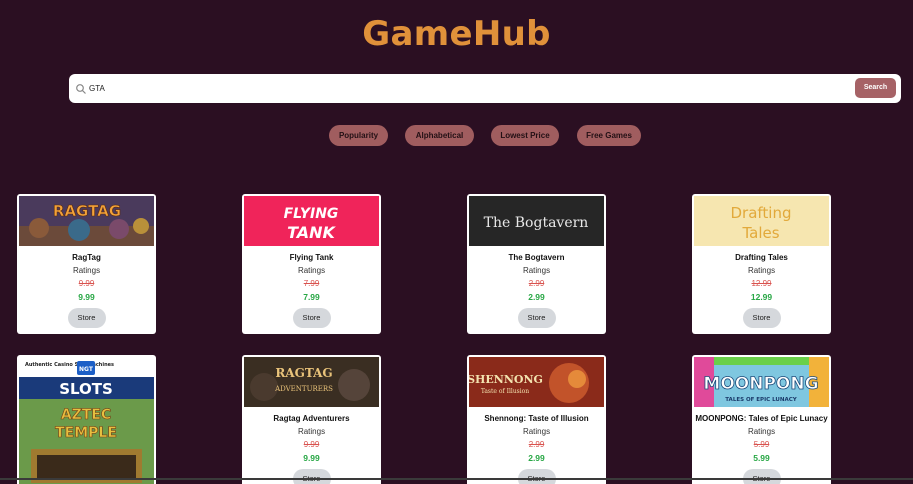 The image size is (913, 484). I want to click on game-image-moonpong: MOONPONG TALES OF EPIC LUNACY, so click(761, 382).